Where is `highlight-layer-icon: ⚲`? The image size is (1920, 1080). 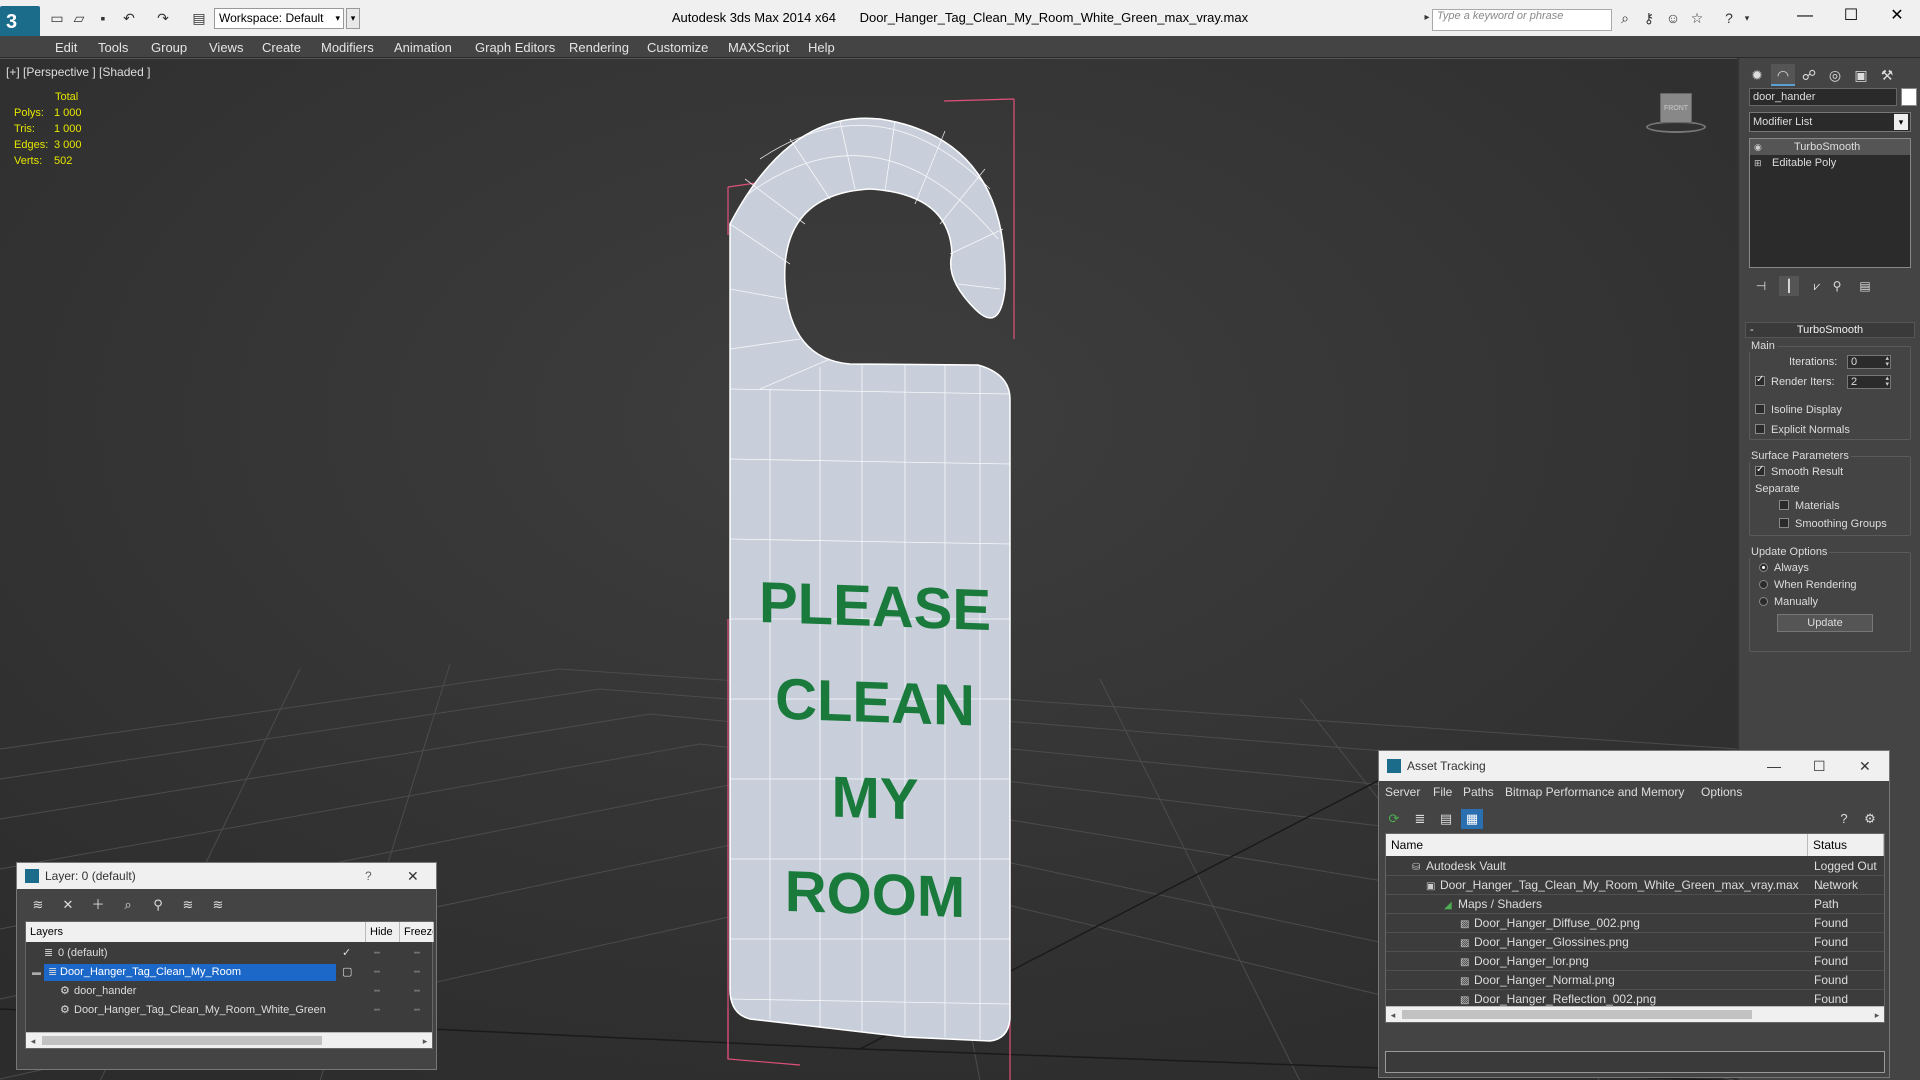
highlight-layer-icon: ⚲ is located at coordinates (158, 905).